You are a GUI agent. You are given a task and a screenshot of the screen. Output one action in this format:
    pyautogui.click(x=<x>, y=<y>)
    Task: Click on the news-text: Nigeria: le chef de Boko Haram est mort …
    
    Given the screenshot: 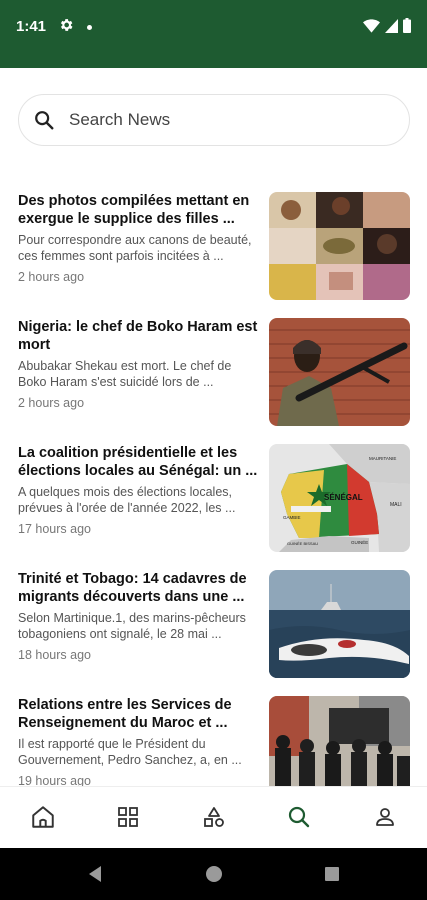 What is the action you would take?
    pyautogui.click(x=139, y=364)
    